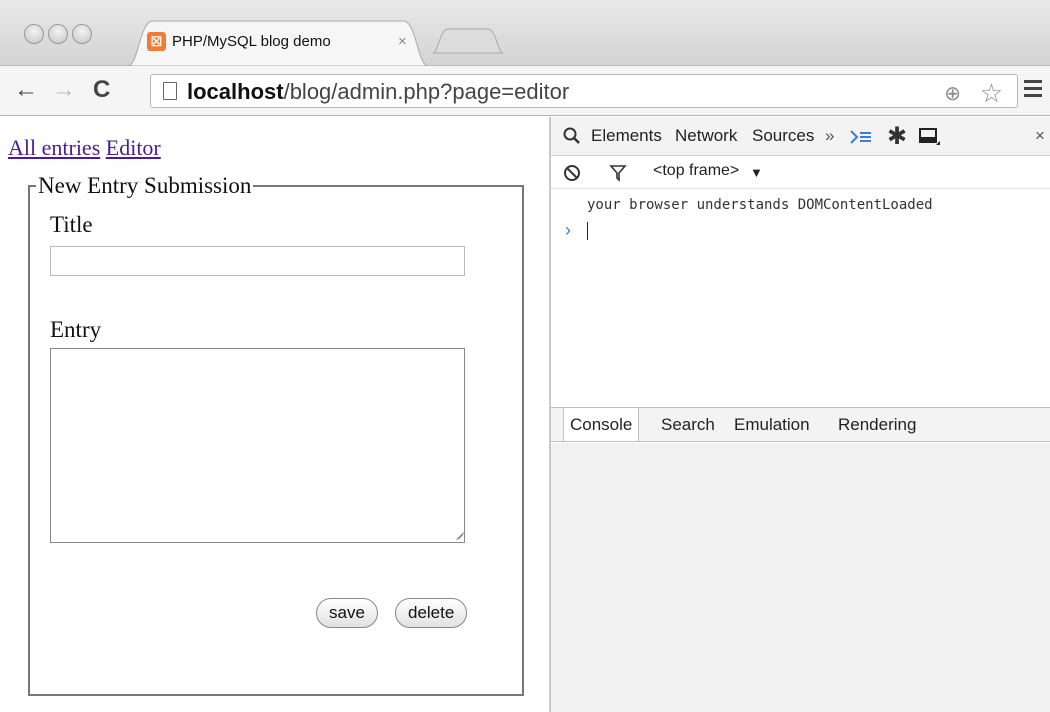  Describe the element at coordinates (584, 91) in the screenshot. I see `address-bar: localhost/blog/admin.php?page=editor ⊕ ☆` at that location.